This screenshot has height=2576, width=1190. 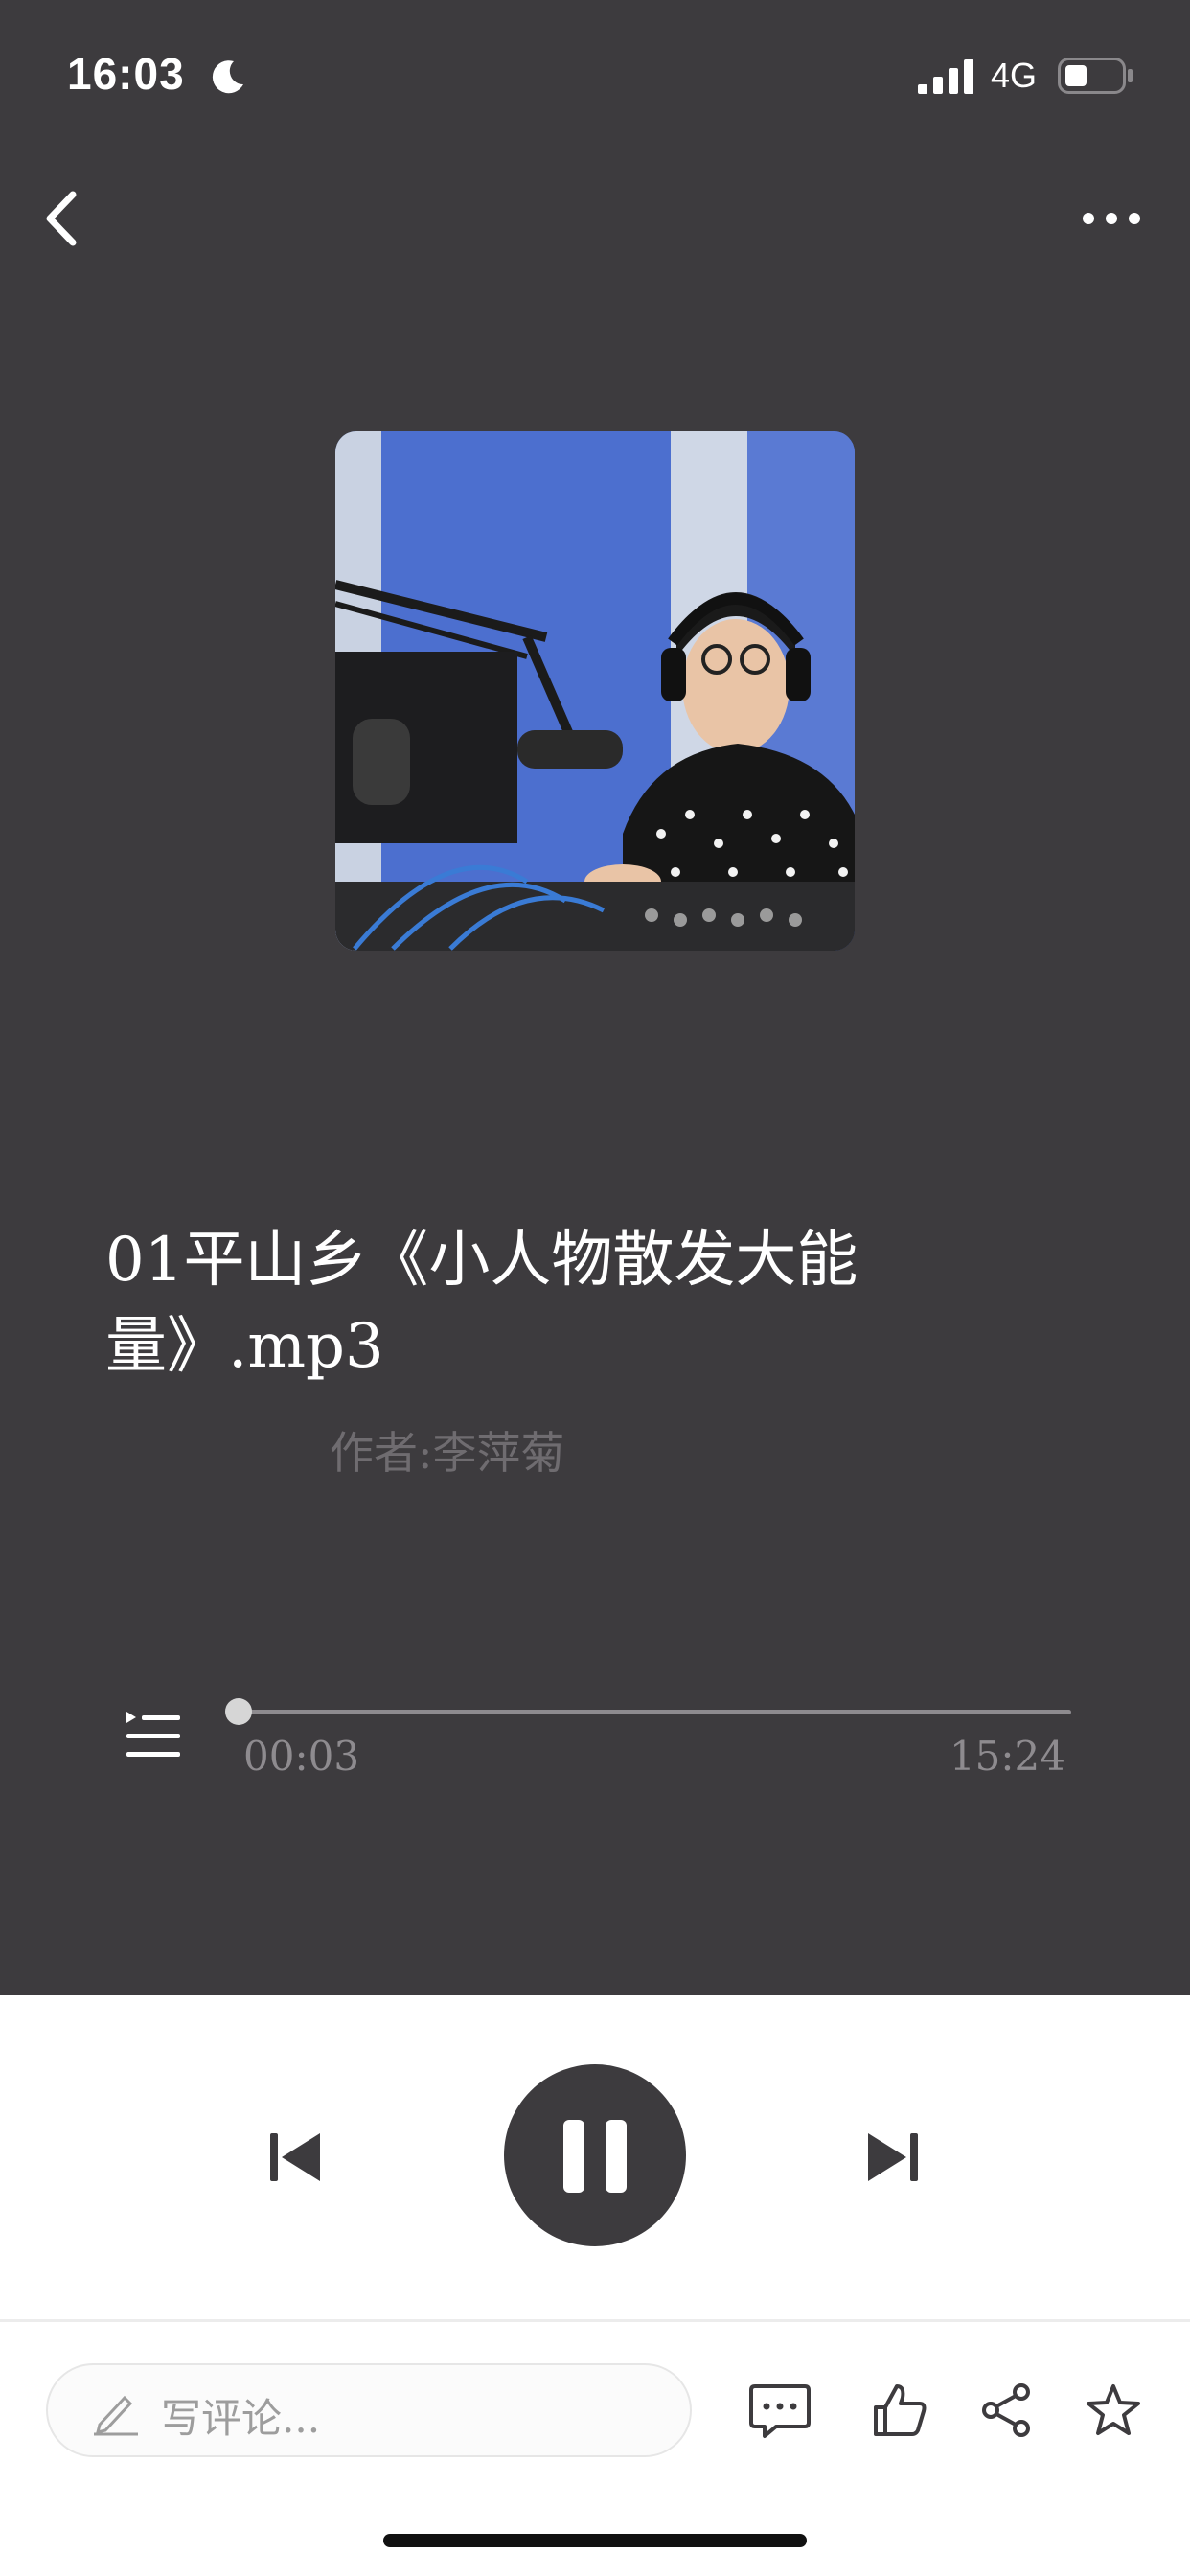 What do you see at coordinates (482, 1303) in the screenshot?
I see `track-title: 01平山乡《小人物散发大能量》.mp3` at bounding box center [482, 1303].